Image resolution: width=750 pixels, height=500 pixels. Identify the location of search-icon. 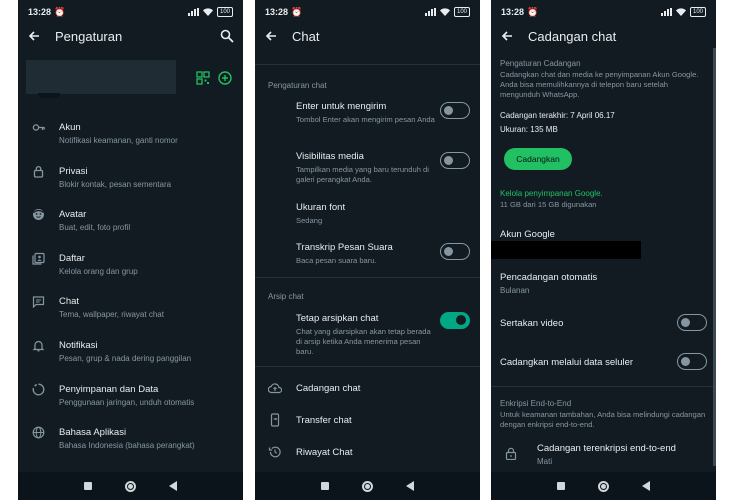
(227, 36).